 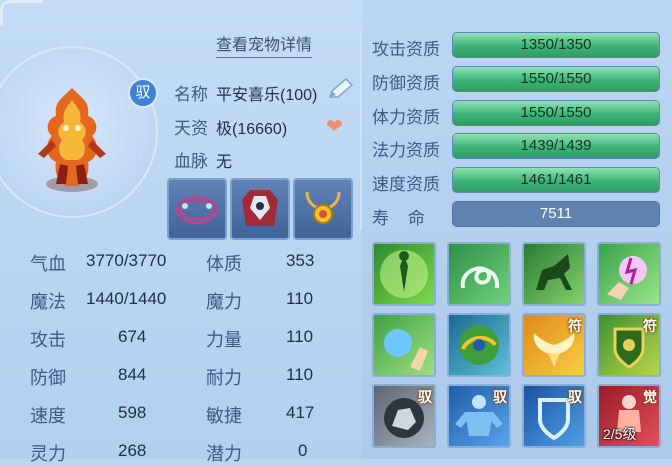 I want to click on aptitude-label-mana: 法力资质, so click(x=406, y=150).